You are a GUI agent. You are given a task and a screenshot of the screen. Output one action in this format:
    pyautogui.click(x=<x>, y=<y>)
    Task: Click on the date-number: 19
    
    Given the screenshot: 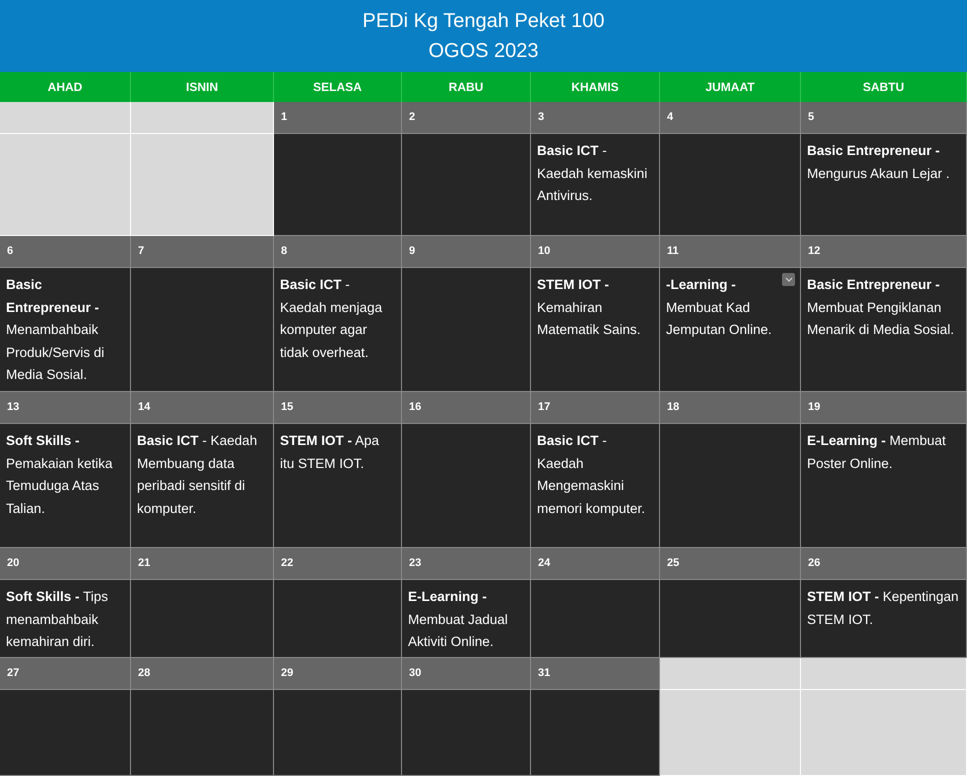 What is the action you would take?
    pyautogui.click(x=814, y=408)
    